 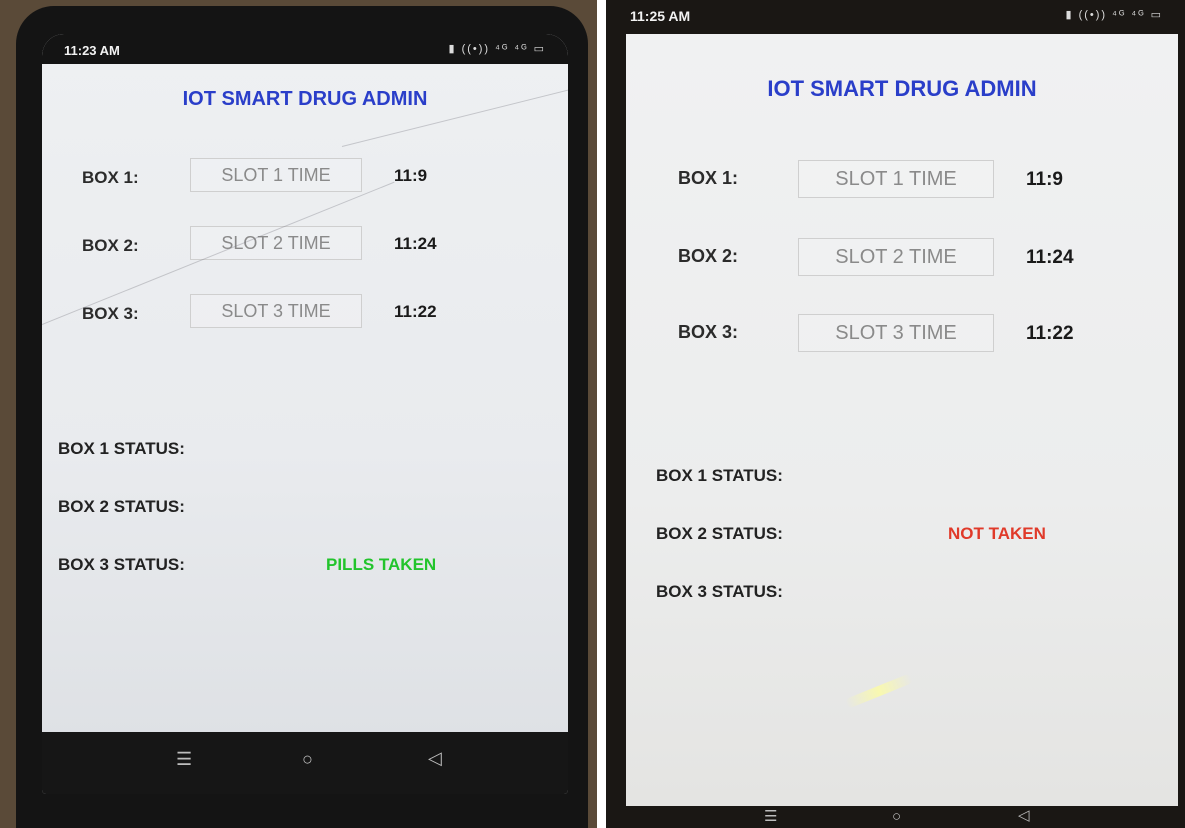 I want to click on status-value: PILLS TAKEN, so click(x=381, y=564).